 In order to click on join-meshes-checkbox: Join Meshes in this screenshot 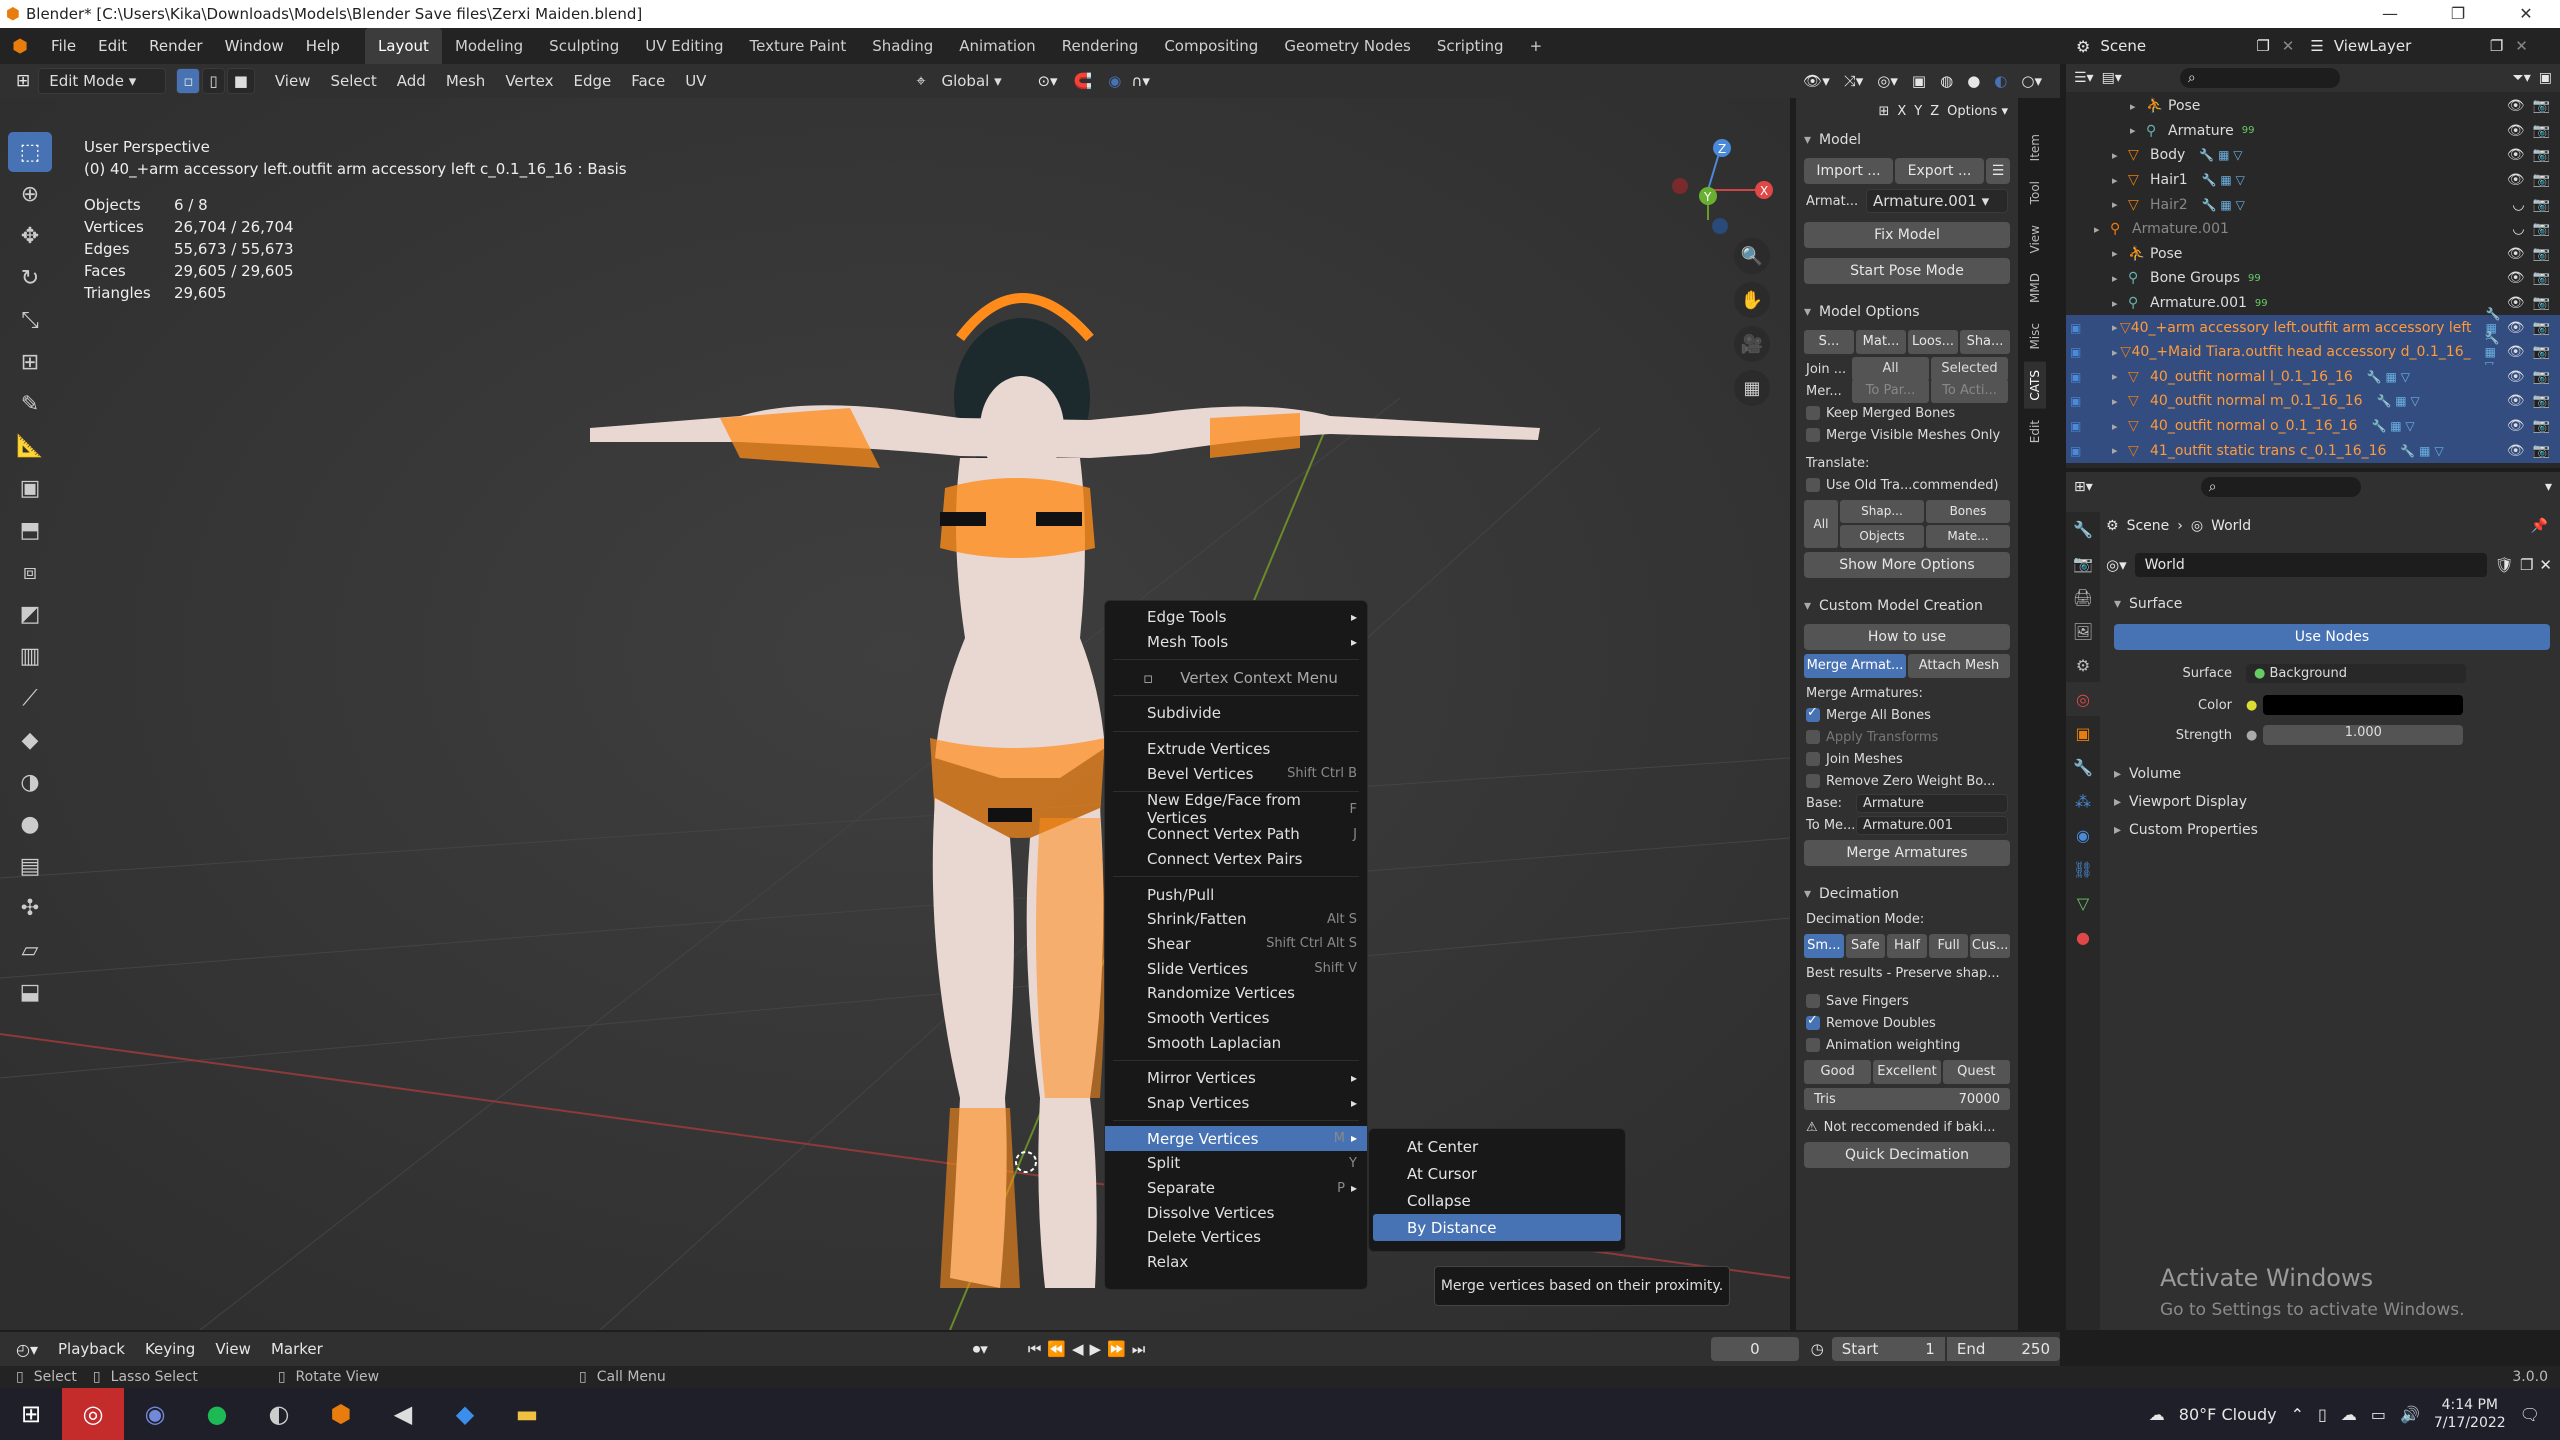, I will do `click(1907, 759)`.